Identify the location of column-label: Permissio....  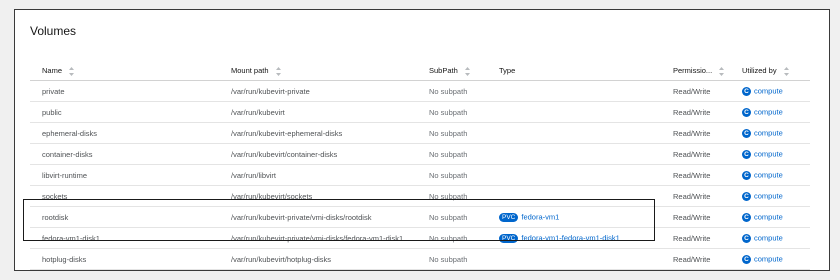
(693, 70).